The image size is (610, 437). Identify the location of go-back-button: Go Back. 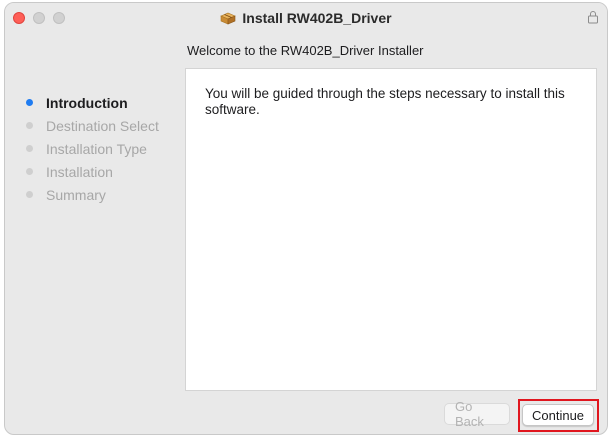
(477, 414).